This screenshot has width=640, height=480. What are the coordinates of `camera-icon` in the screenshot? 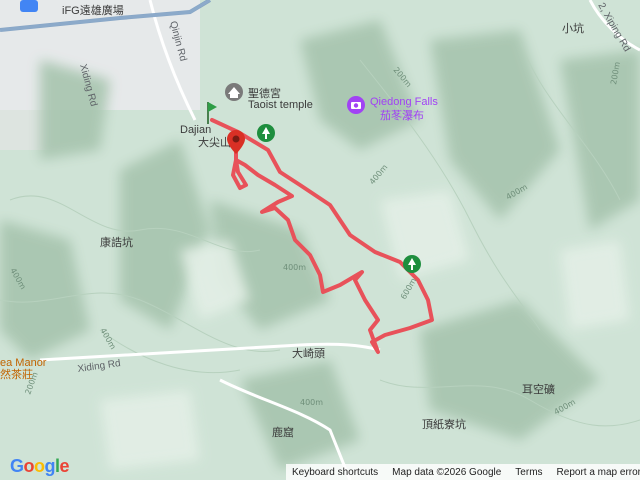 It's located at (356, 105).